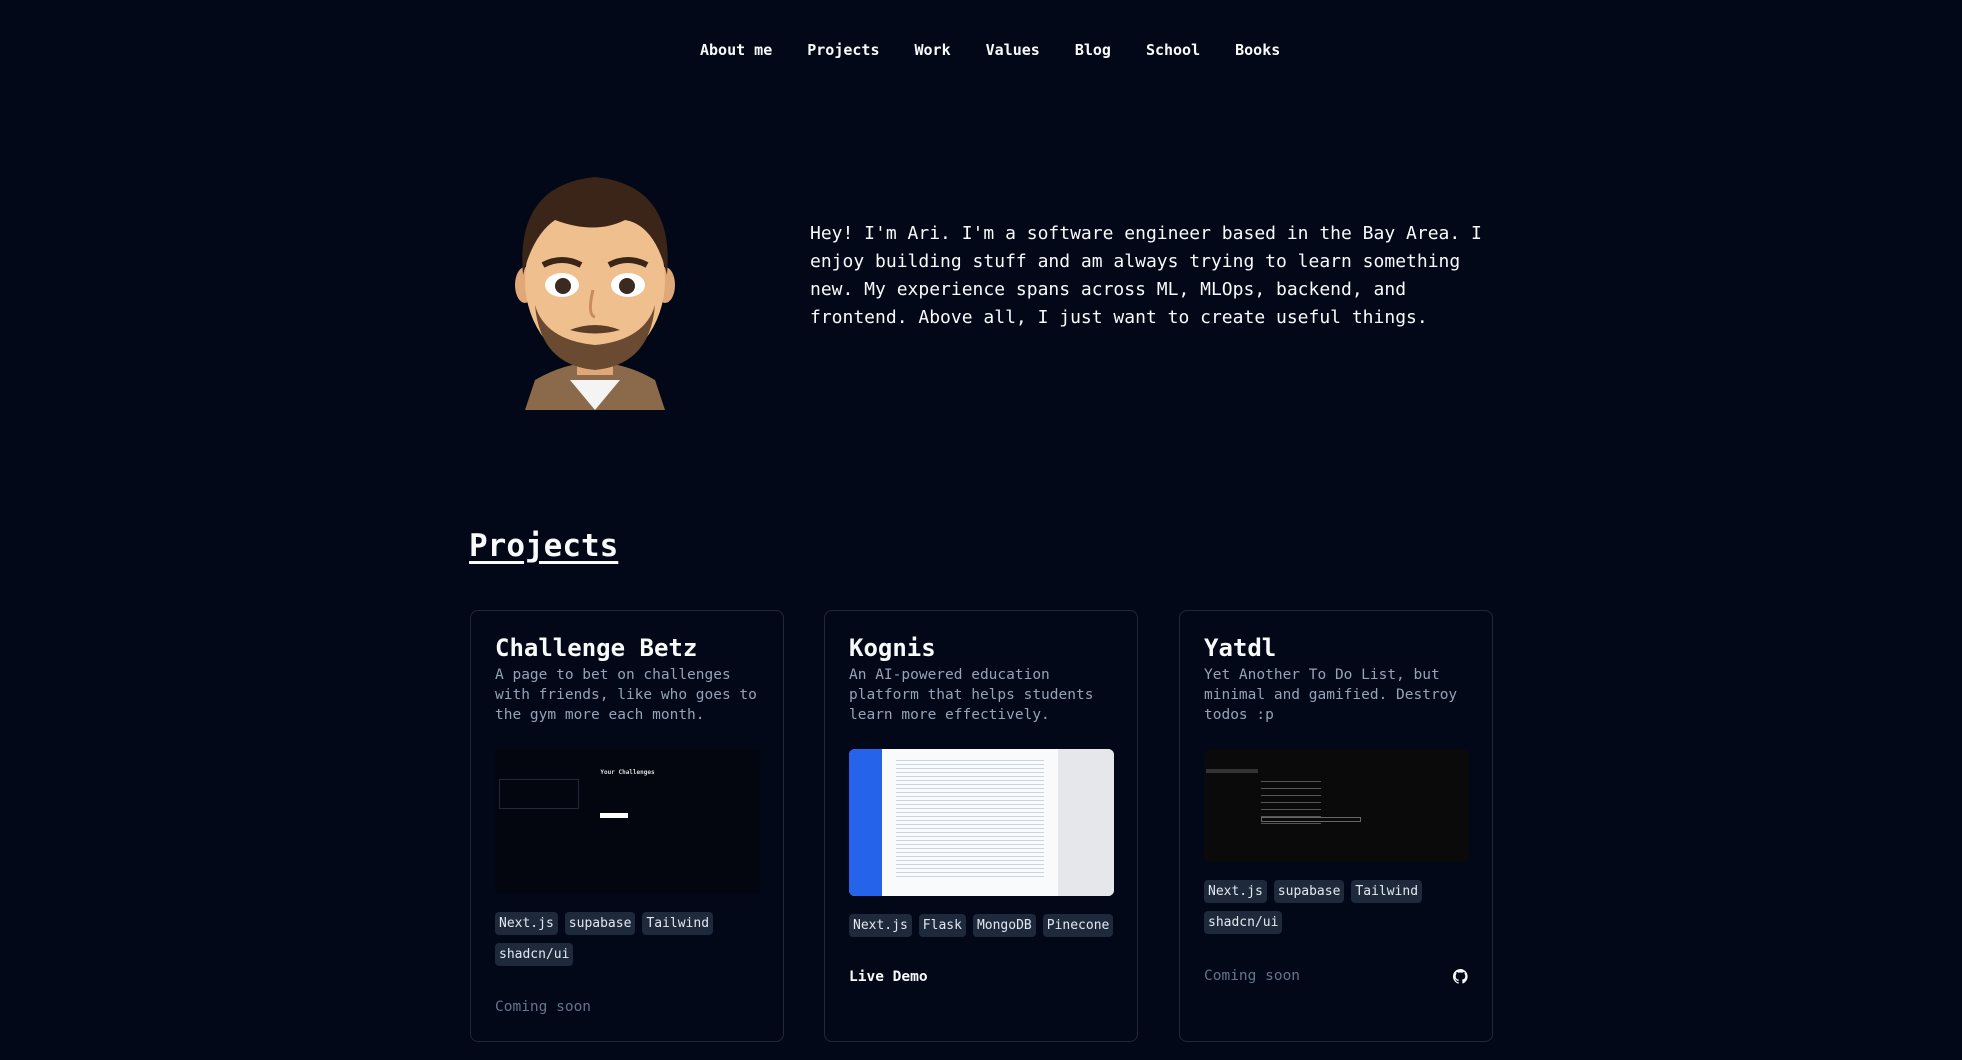  I want to click on tag-list: Next.js Flask MongoDB Pinecone, so click(984, 925).